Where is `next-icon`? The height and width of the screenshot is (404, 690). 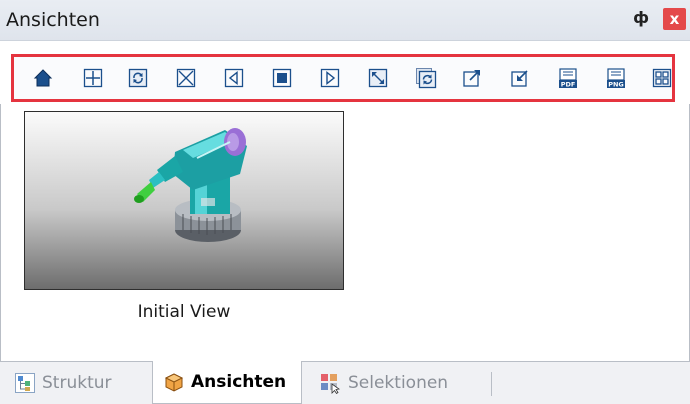 next-icon is located at coordinates (330, 78).